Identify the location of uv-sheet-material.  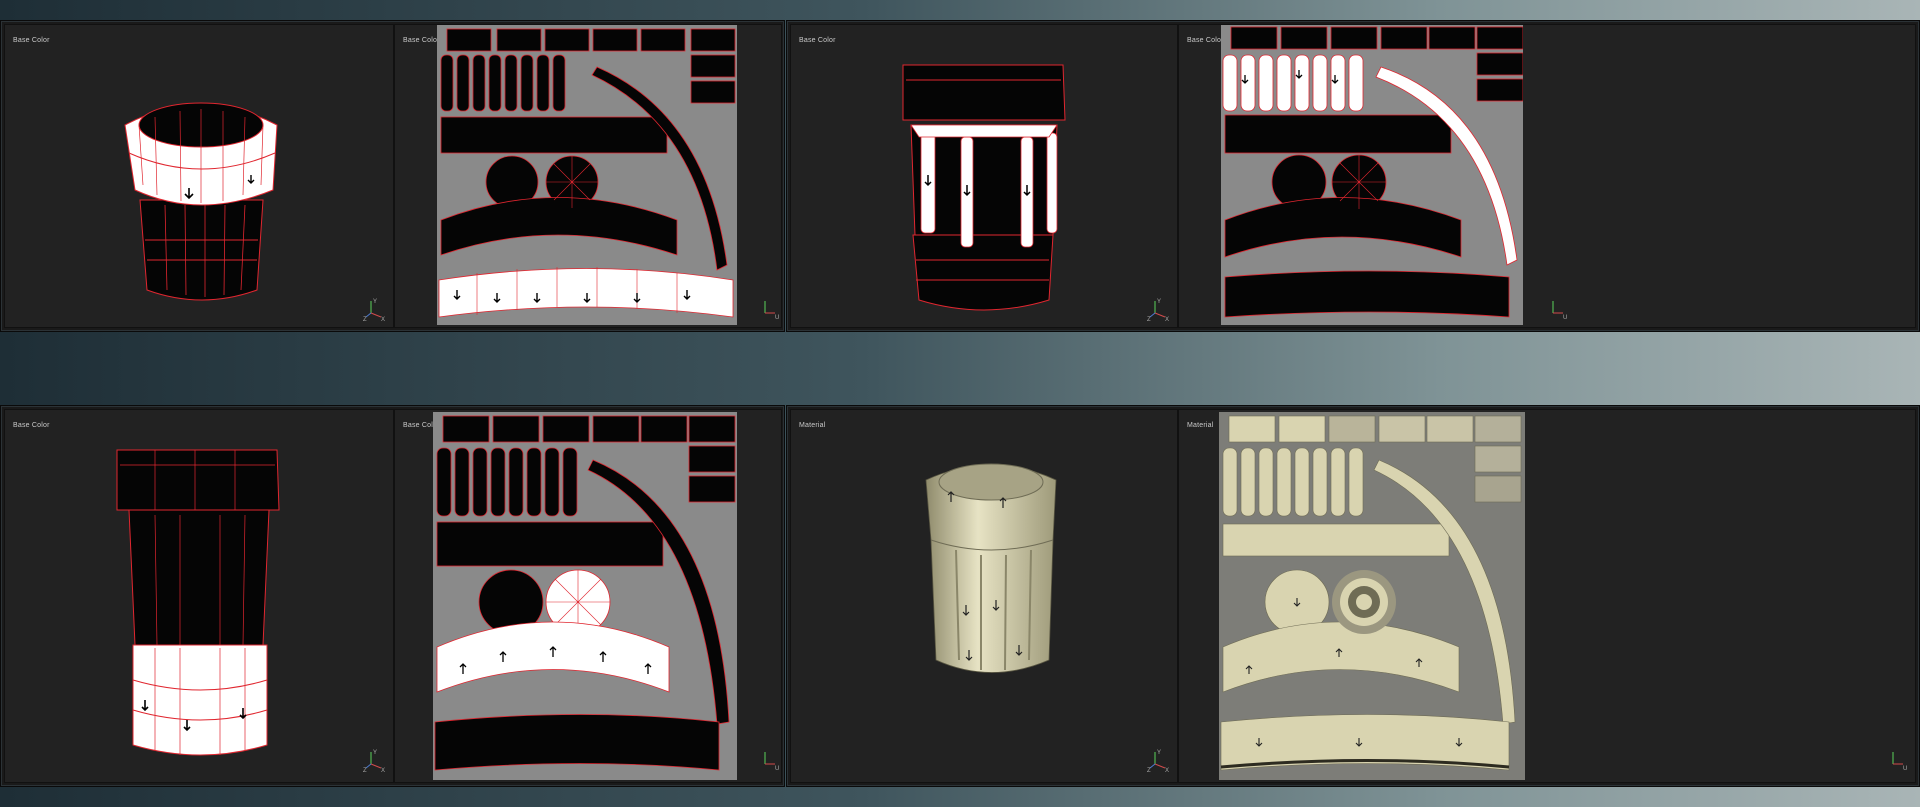
(1372, 596).